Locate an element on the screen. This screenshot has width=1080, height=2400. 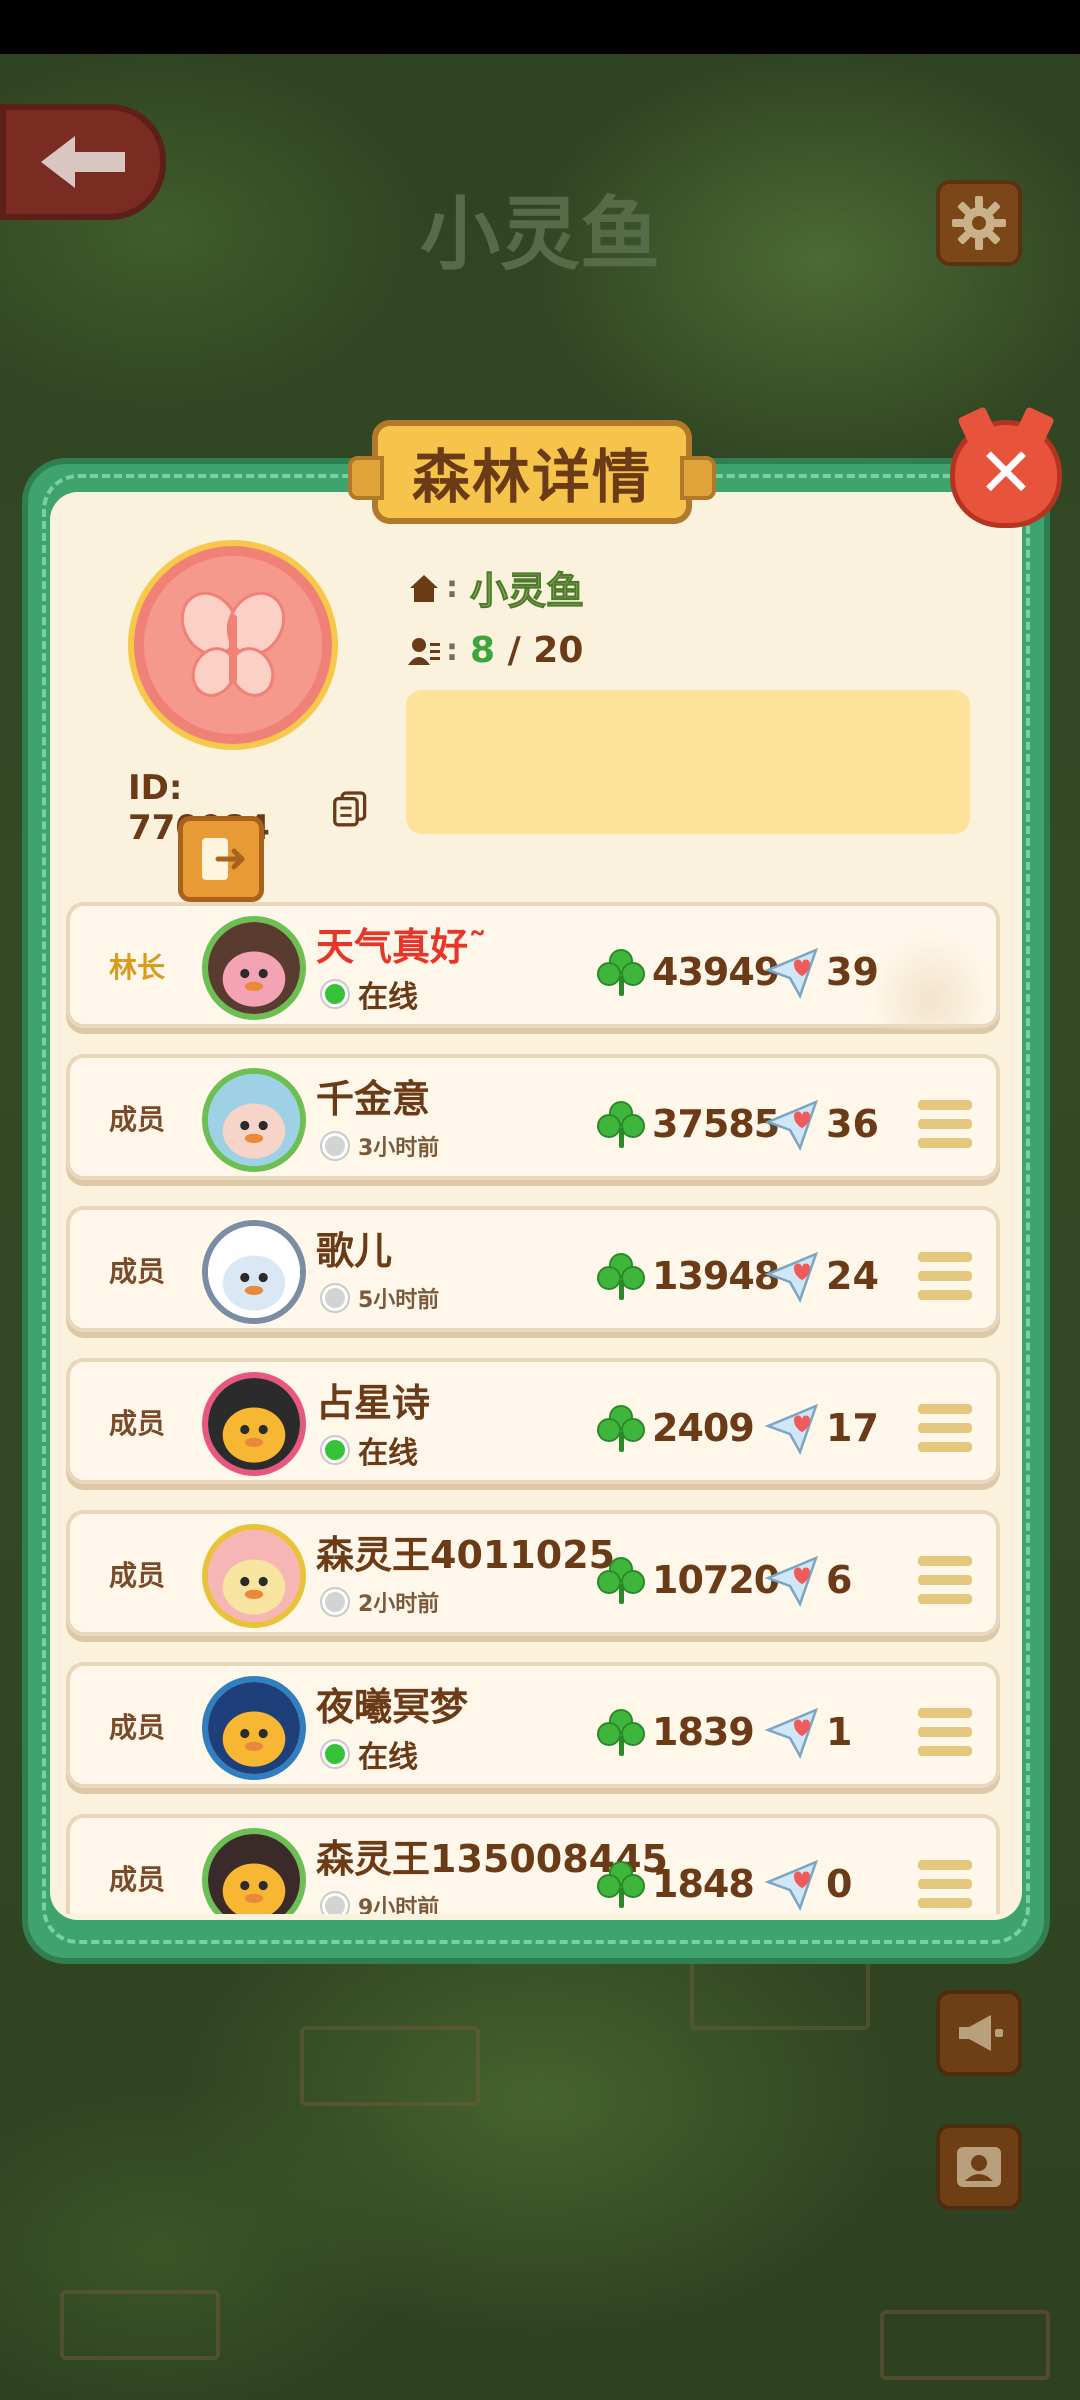
member-row: 成员 歌儿 5小时前 13948 24 is located at coordinates (533, 1269).